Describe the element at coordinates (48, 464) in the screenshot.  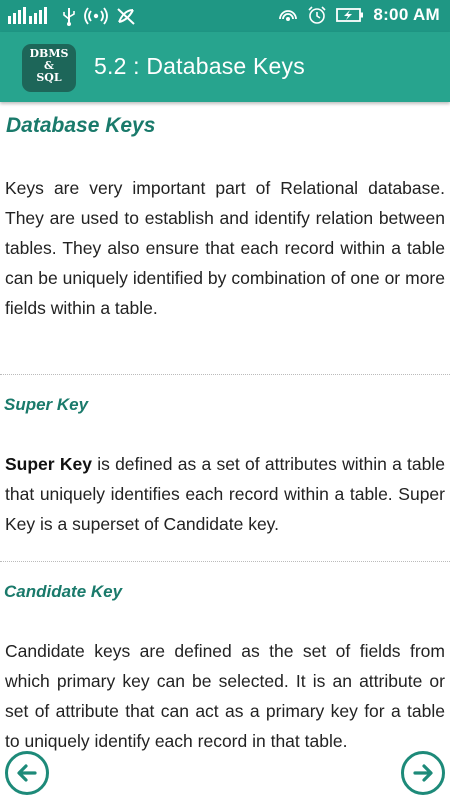
I see `super-key-term: Super Key` at that location.